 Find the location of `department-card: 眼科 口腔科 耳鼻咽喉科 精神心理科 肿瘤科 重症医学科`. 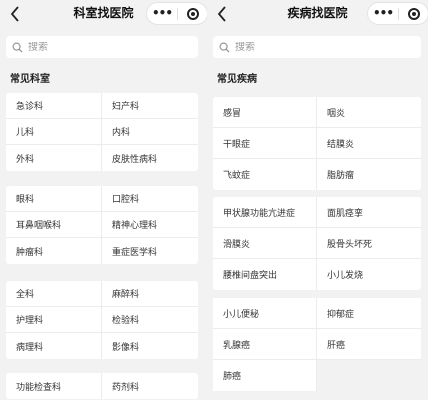

department-card: 眼科 口腔科 耳鼻咽喉科 精神心理科 肿瘤科 重症医学科 is located at coordinates (102, 225).